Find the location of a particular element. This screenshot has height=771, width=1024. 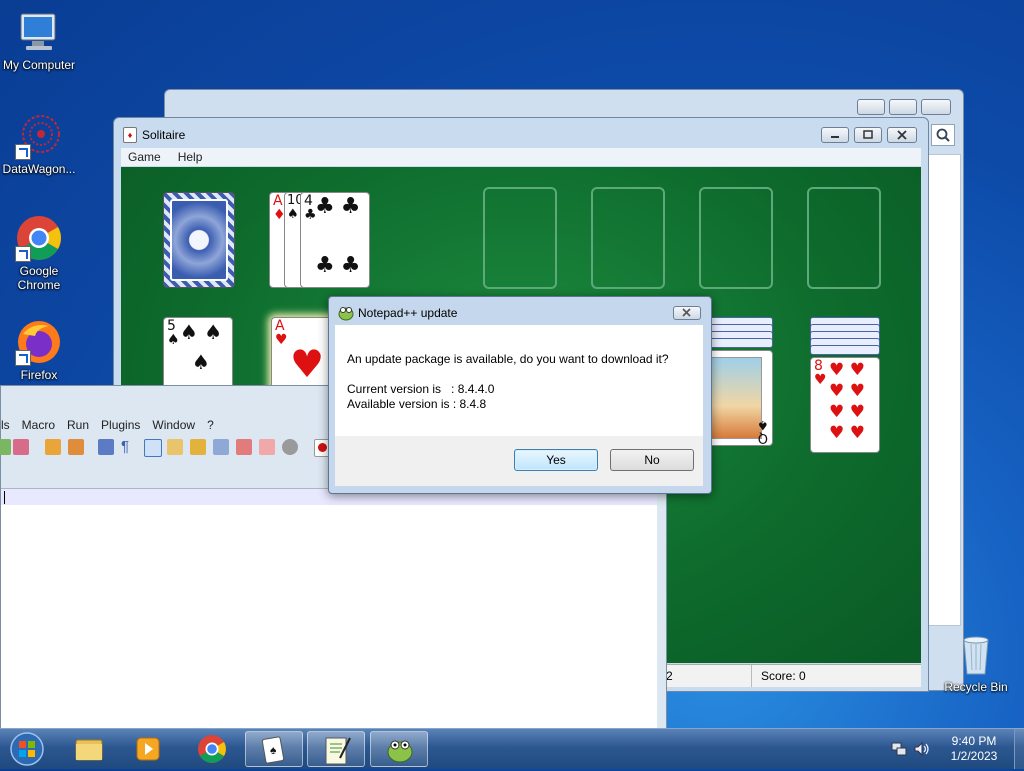

solitaire-icon: ♠ is located at coordinates (273, 750).